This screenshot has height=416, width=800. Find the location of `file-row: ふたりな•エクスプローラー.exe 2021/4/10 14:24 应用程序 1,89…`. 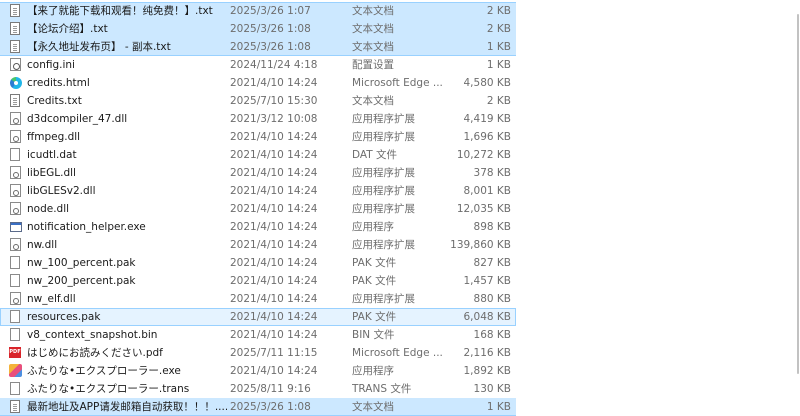

file-row: ふたりな•エクスプローラー.exe 2021/4/10 14:24 应用程序 1,89… is located at coordinates (258, 371).